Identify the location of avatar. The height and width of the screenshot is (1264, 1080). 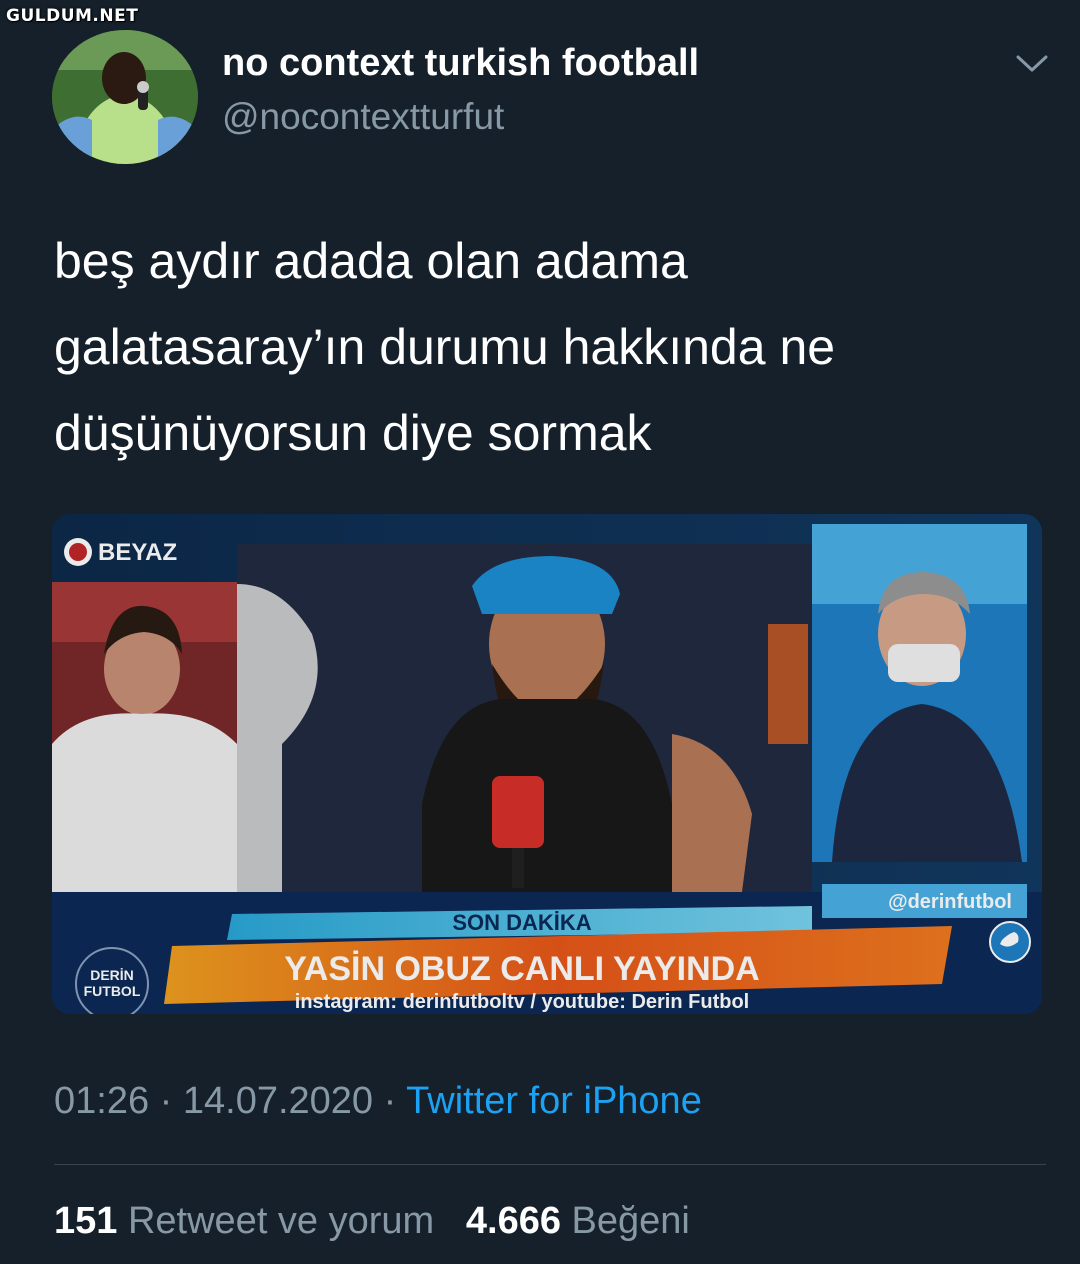
(125, 97).